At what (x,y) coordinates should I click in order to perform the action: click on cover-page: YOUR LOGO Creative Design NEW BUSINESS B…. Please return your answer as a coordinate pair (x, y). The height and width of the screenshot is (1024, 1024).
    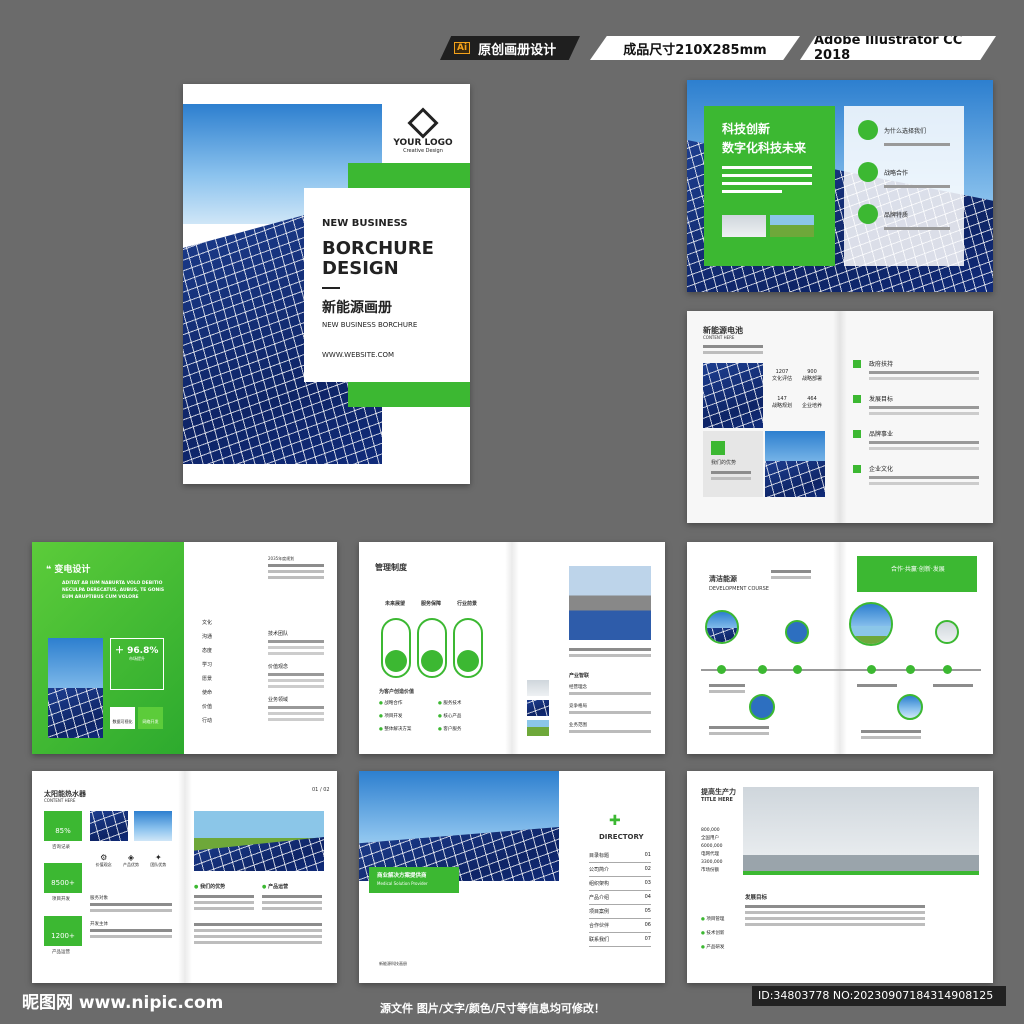
    Looking at the image, I should click on (326, 284).